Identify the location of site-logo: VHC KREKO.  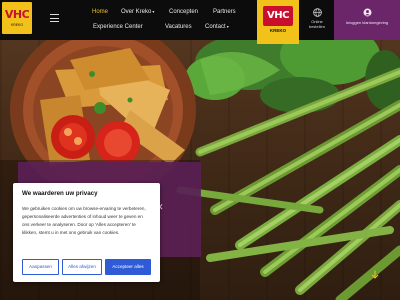
(17, 18).